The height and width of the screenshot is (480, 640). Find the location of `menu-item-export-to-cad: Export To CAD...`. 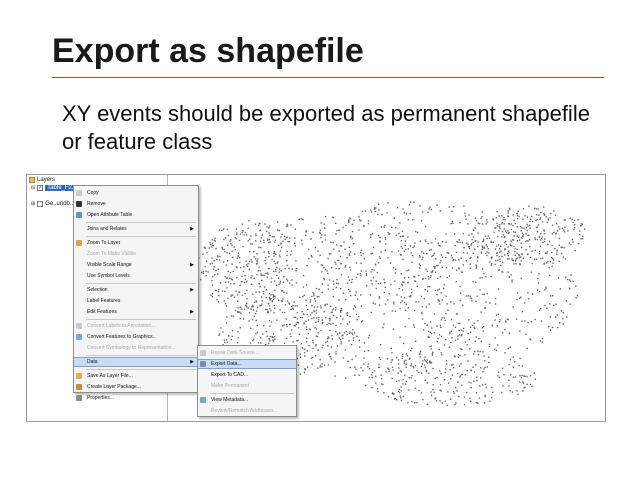

menu-item-export-to-cad: Export To CAD... is located at coordinates (247, 375).